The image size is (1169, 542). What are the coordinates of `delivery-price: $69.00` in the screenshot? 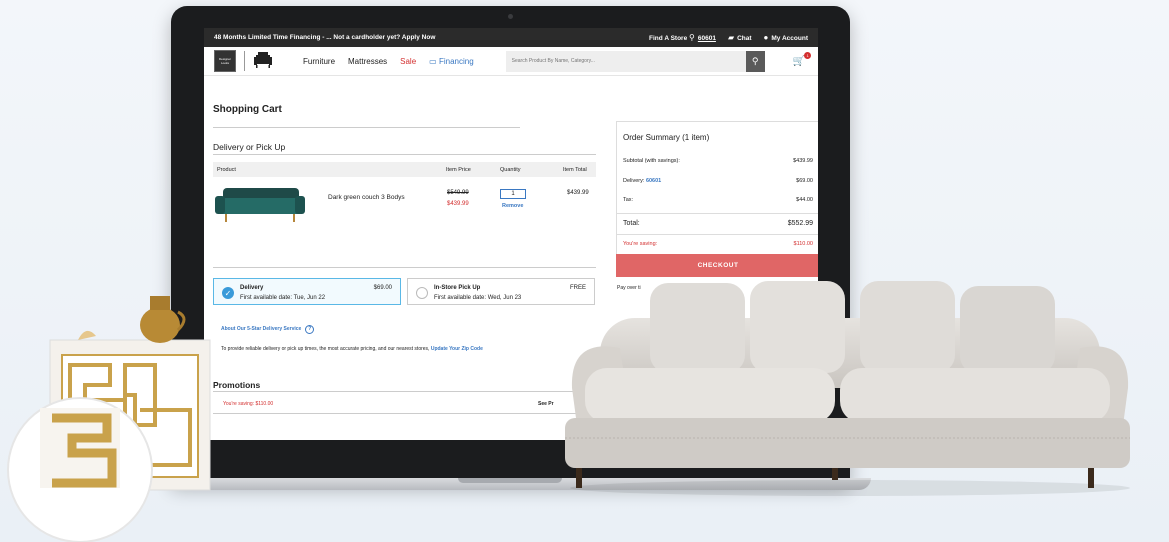 It's located at (382, 288).